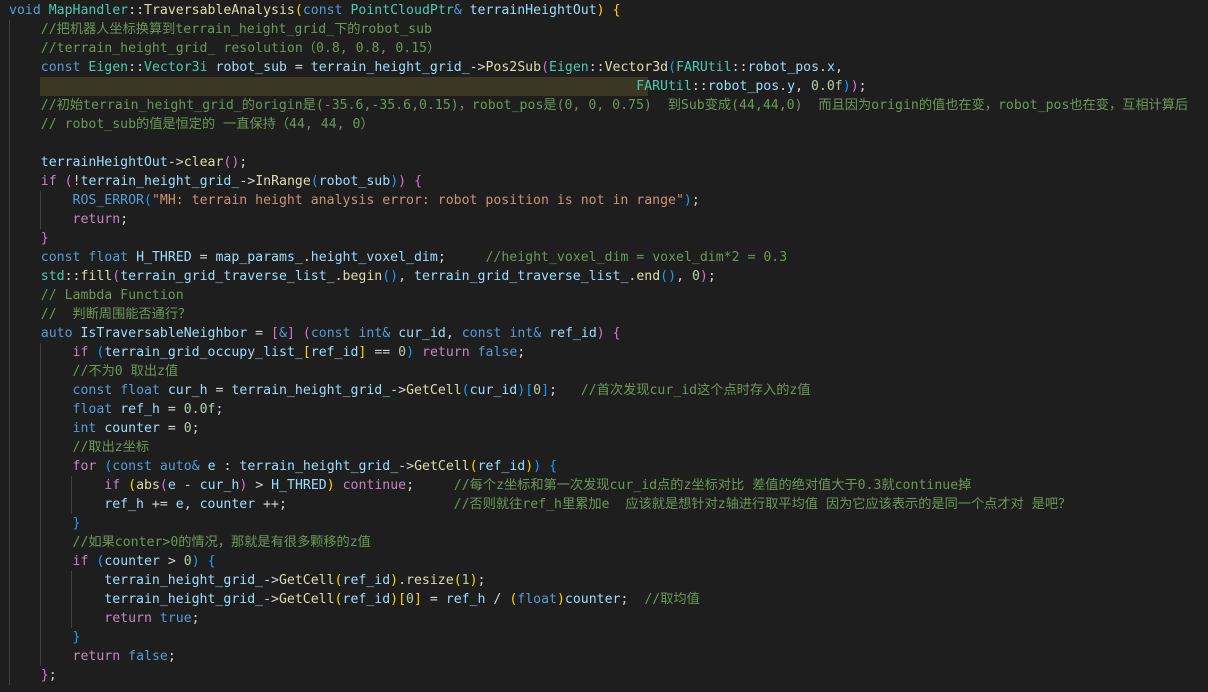 The height and width of the screenshot is (692, 1208). I want to click on code-token: :, so click(227, 466).